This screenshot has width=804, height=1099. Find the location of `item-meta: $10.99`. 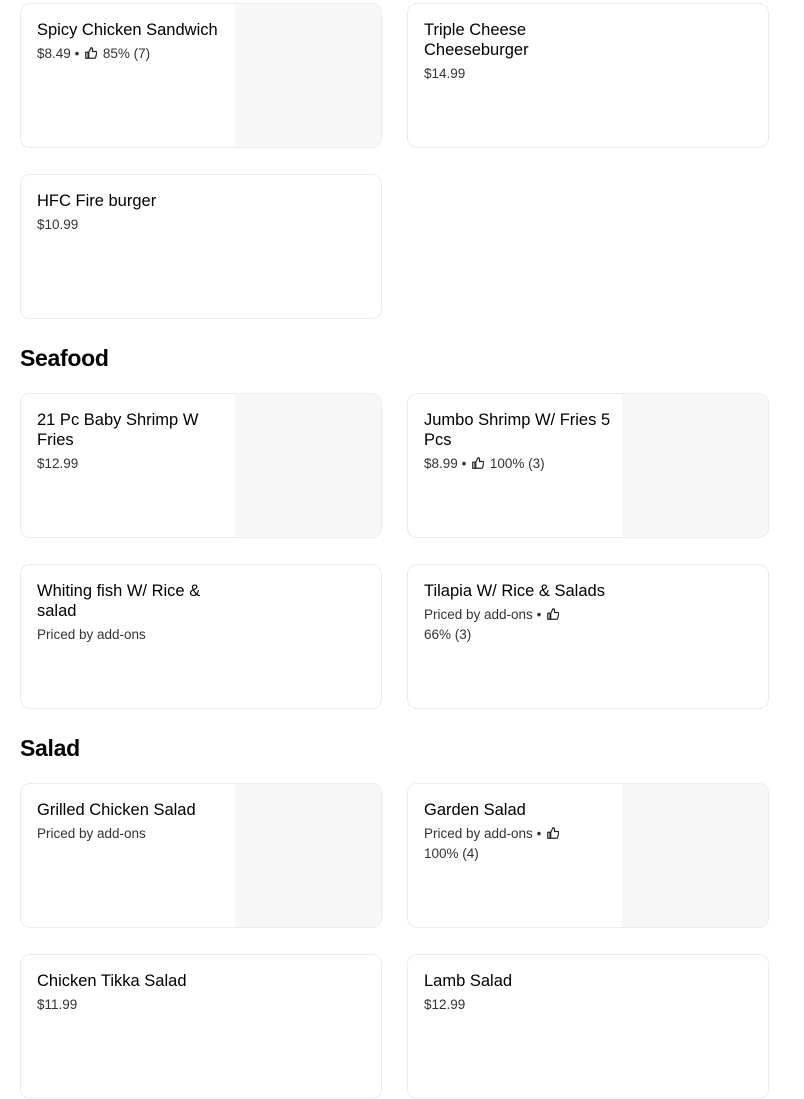

item-meta: $10.99 is located at coordinates (202, 225).